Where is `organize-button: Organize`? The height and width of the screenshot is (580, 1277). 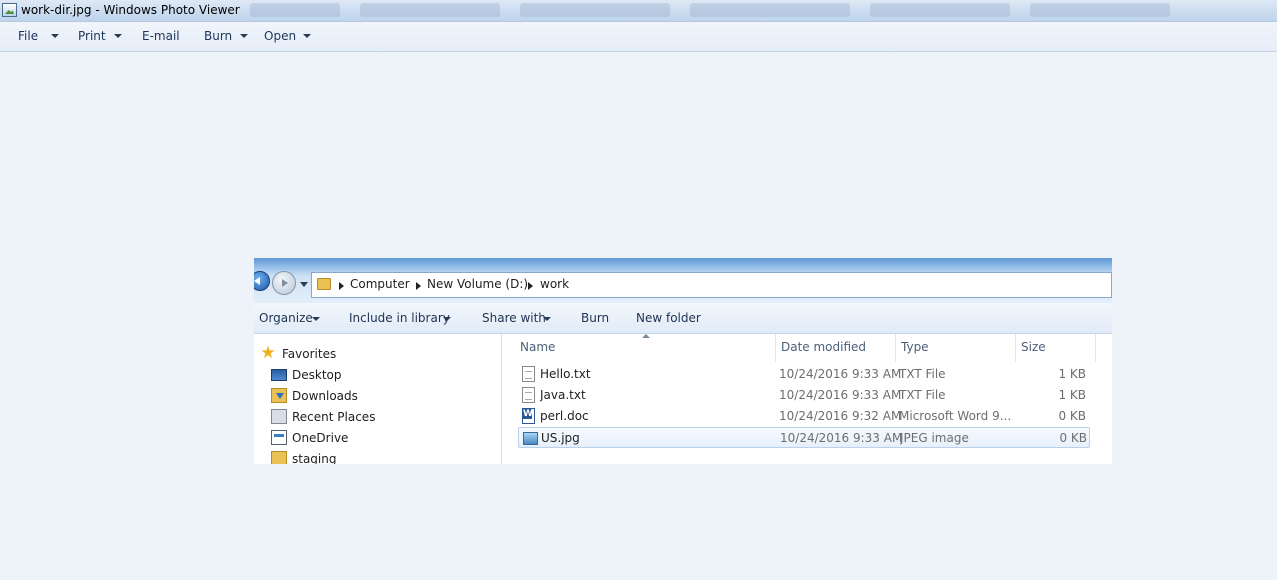
organize-button: Organize is located at coordinates (286, 318).